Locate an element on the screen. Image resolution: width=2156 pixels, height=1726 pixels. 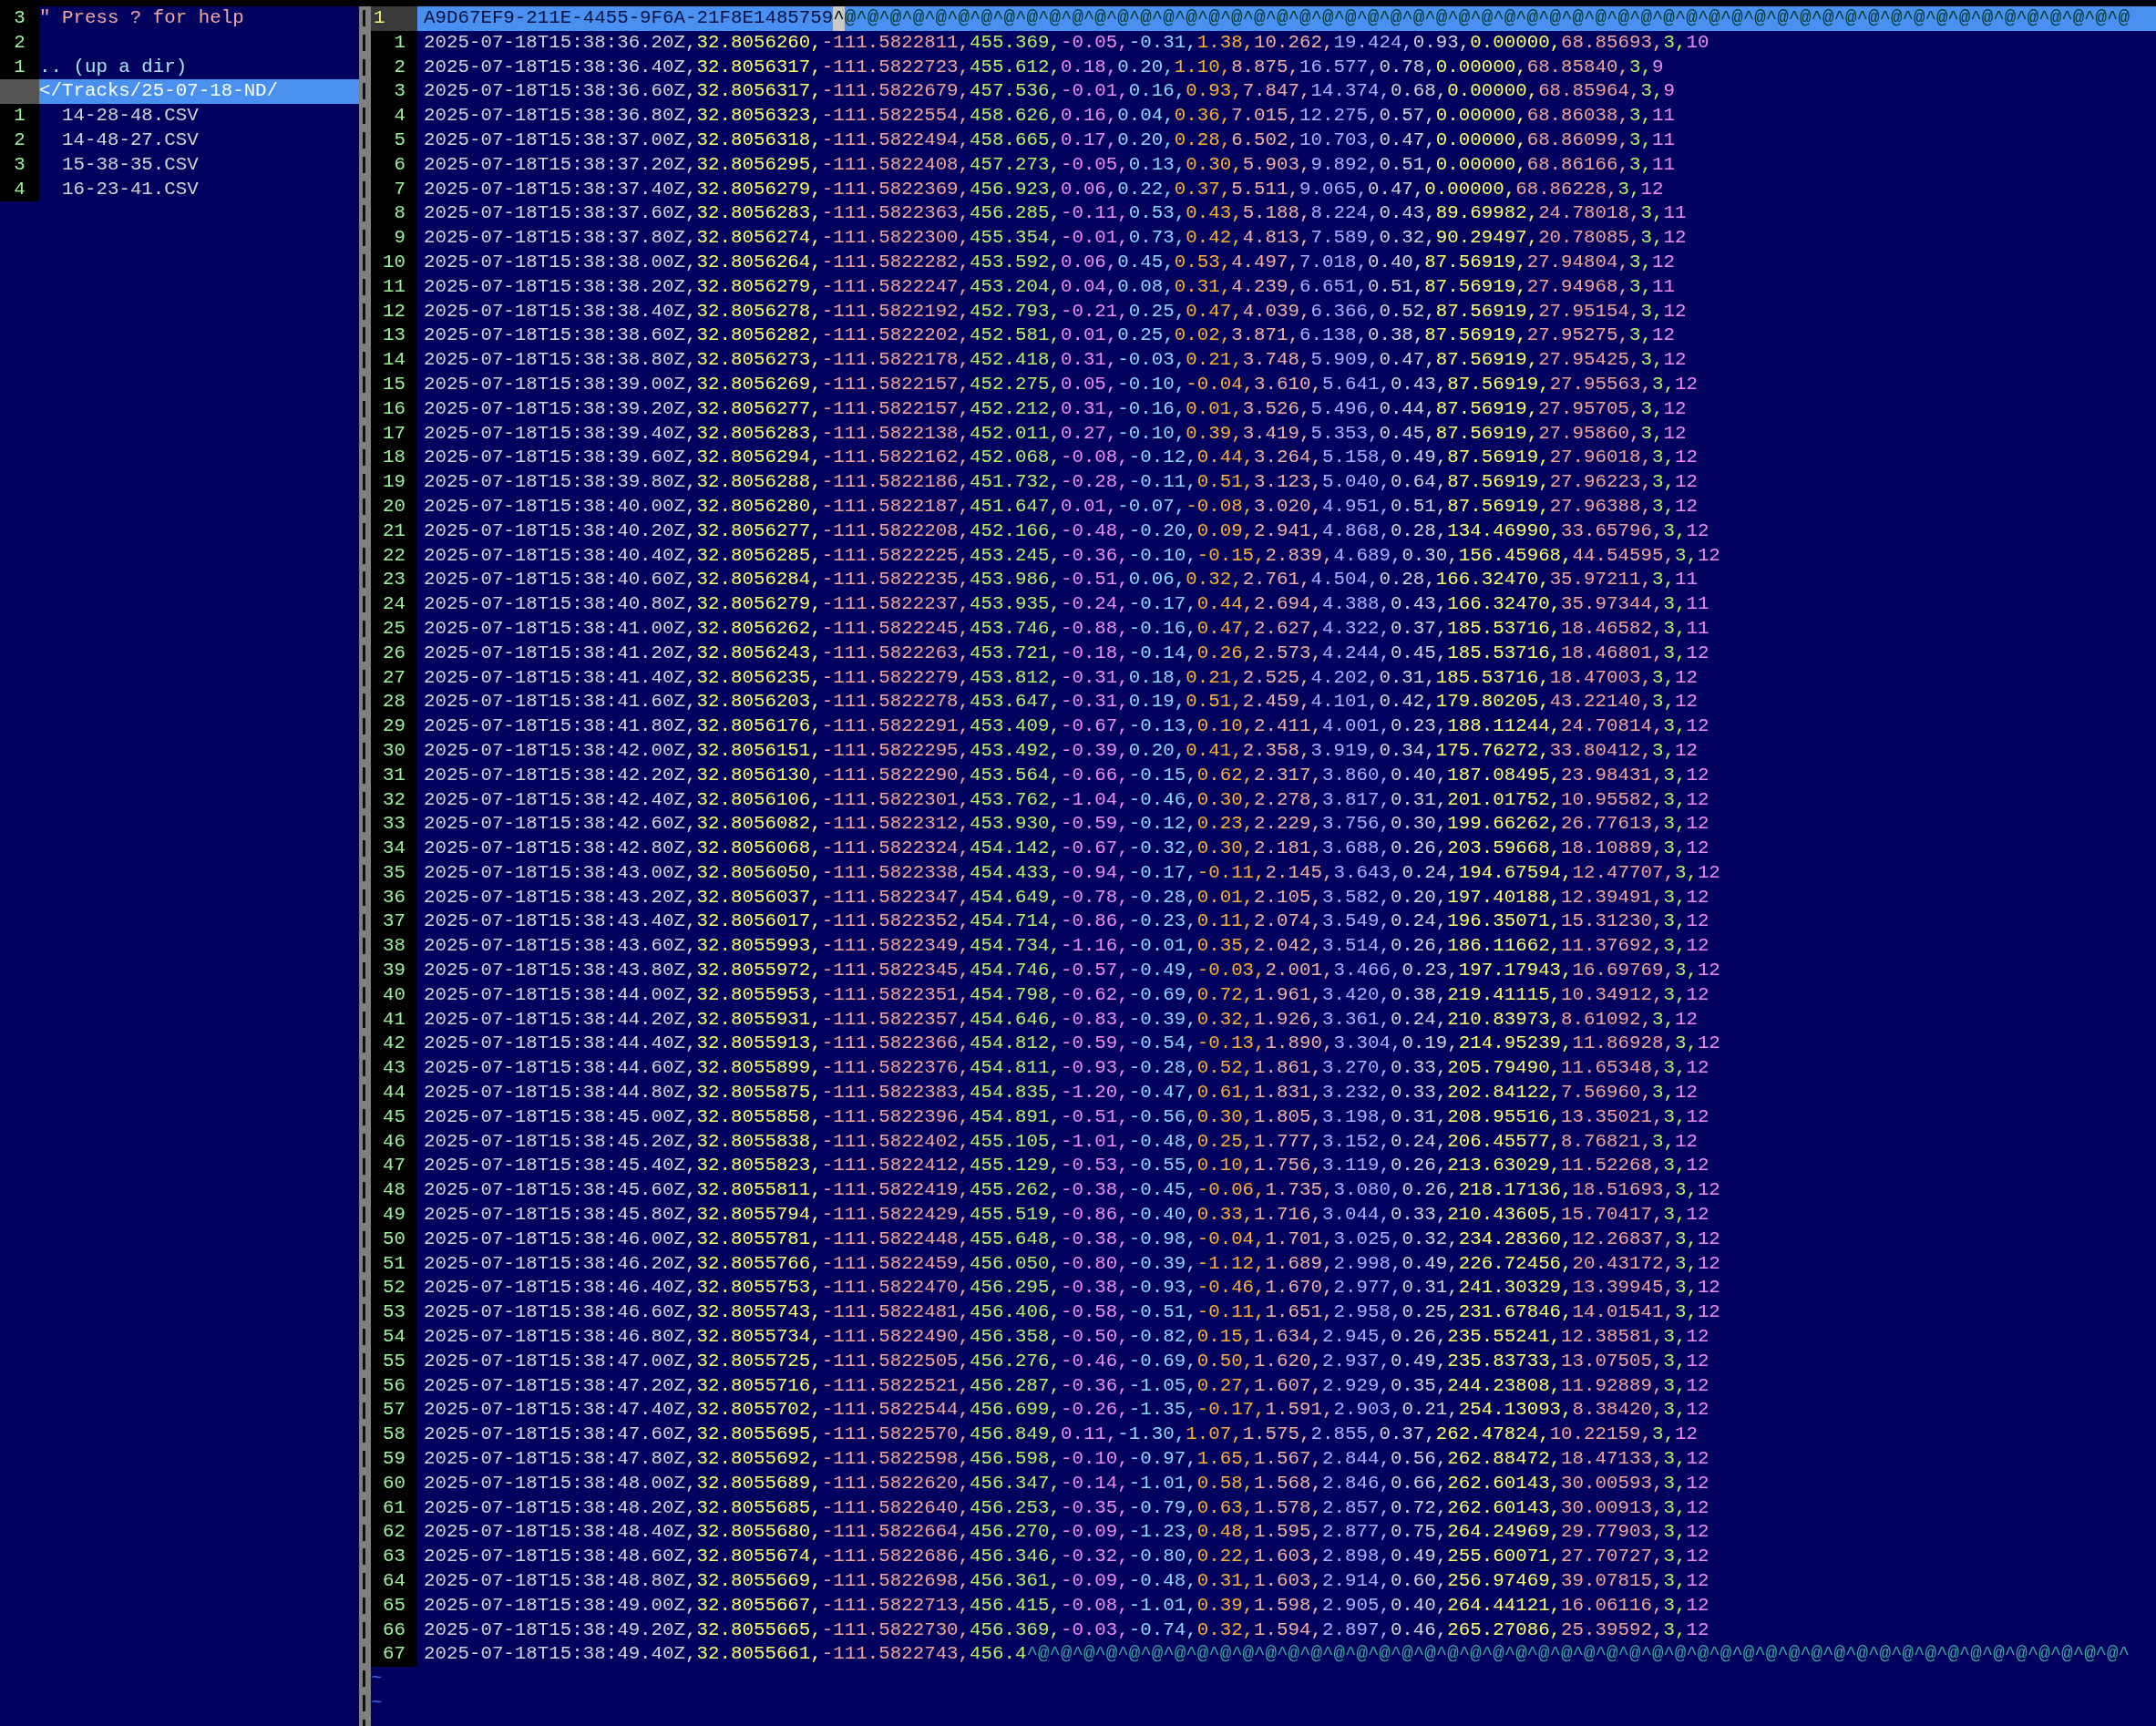
line-number: 31 is located at coordinates (394, 775).